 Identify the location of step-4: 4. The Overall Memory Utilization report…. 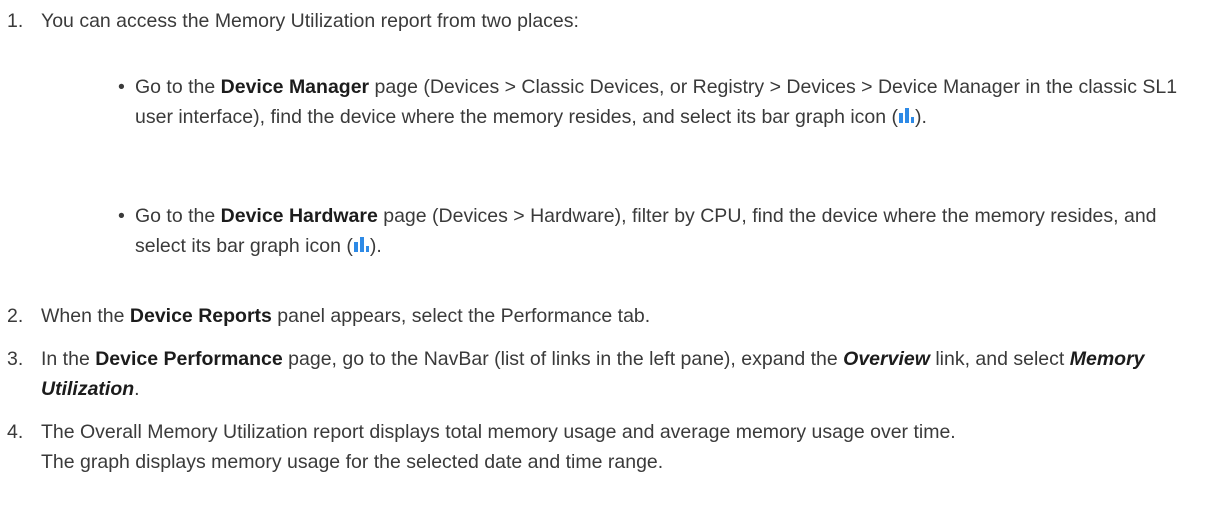
(605, 447).